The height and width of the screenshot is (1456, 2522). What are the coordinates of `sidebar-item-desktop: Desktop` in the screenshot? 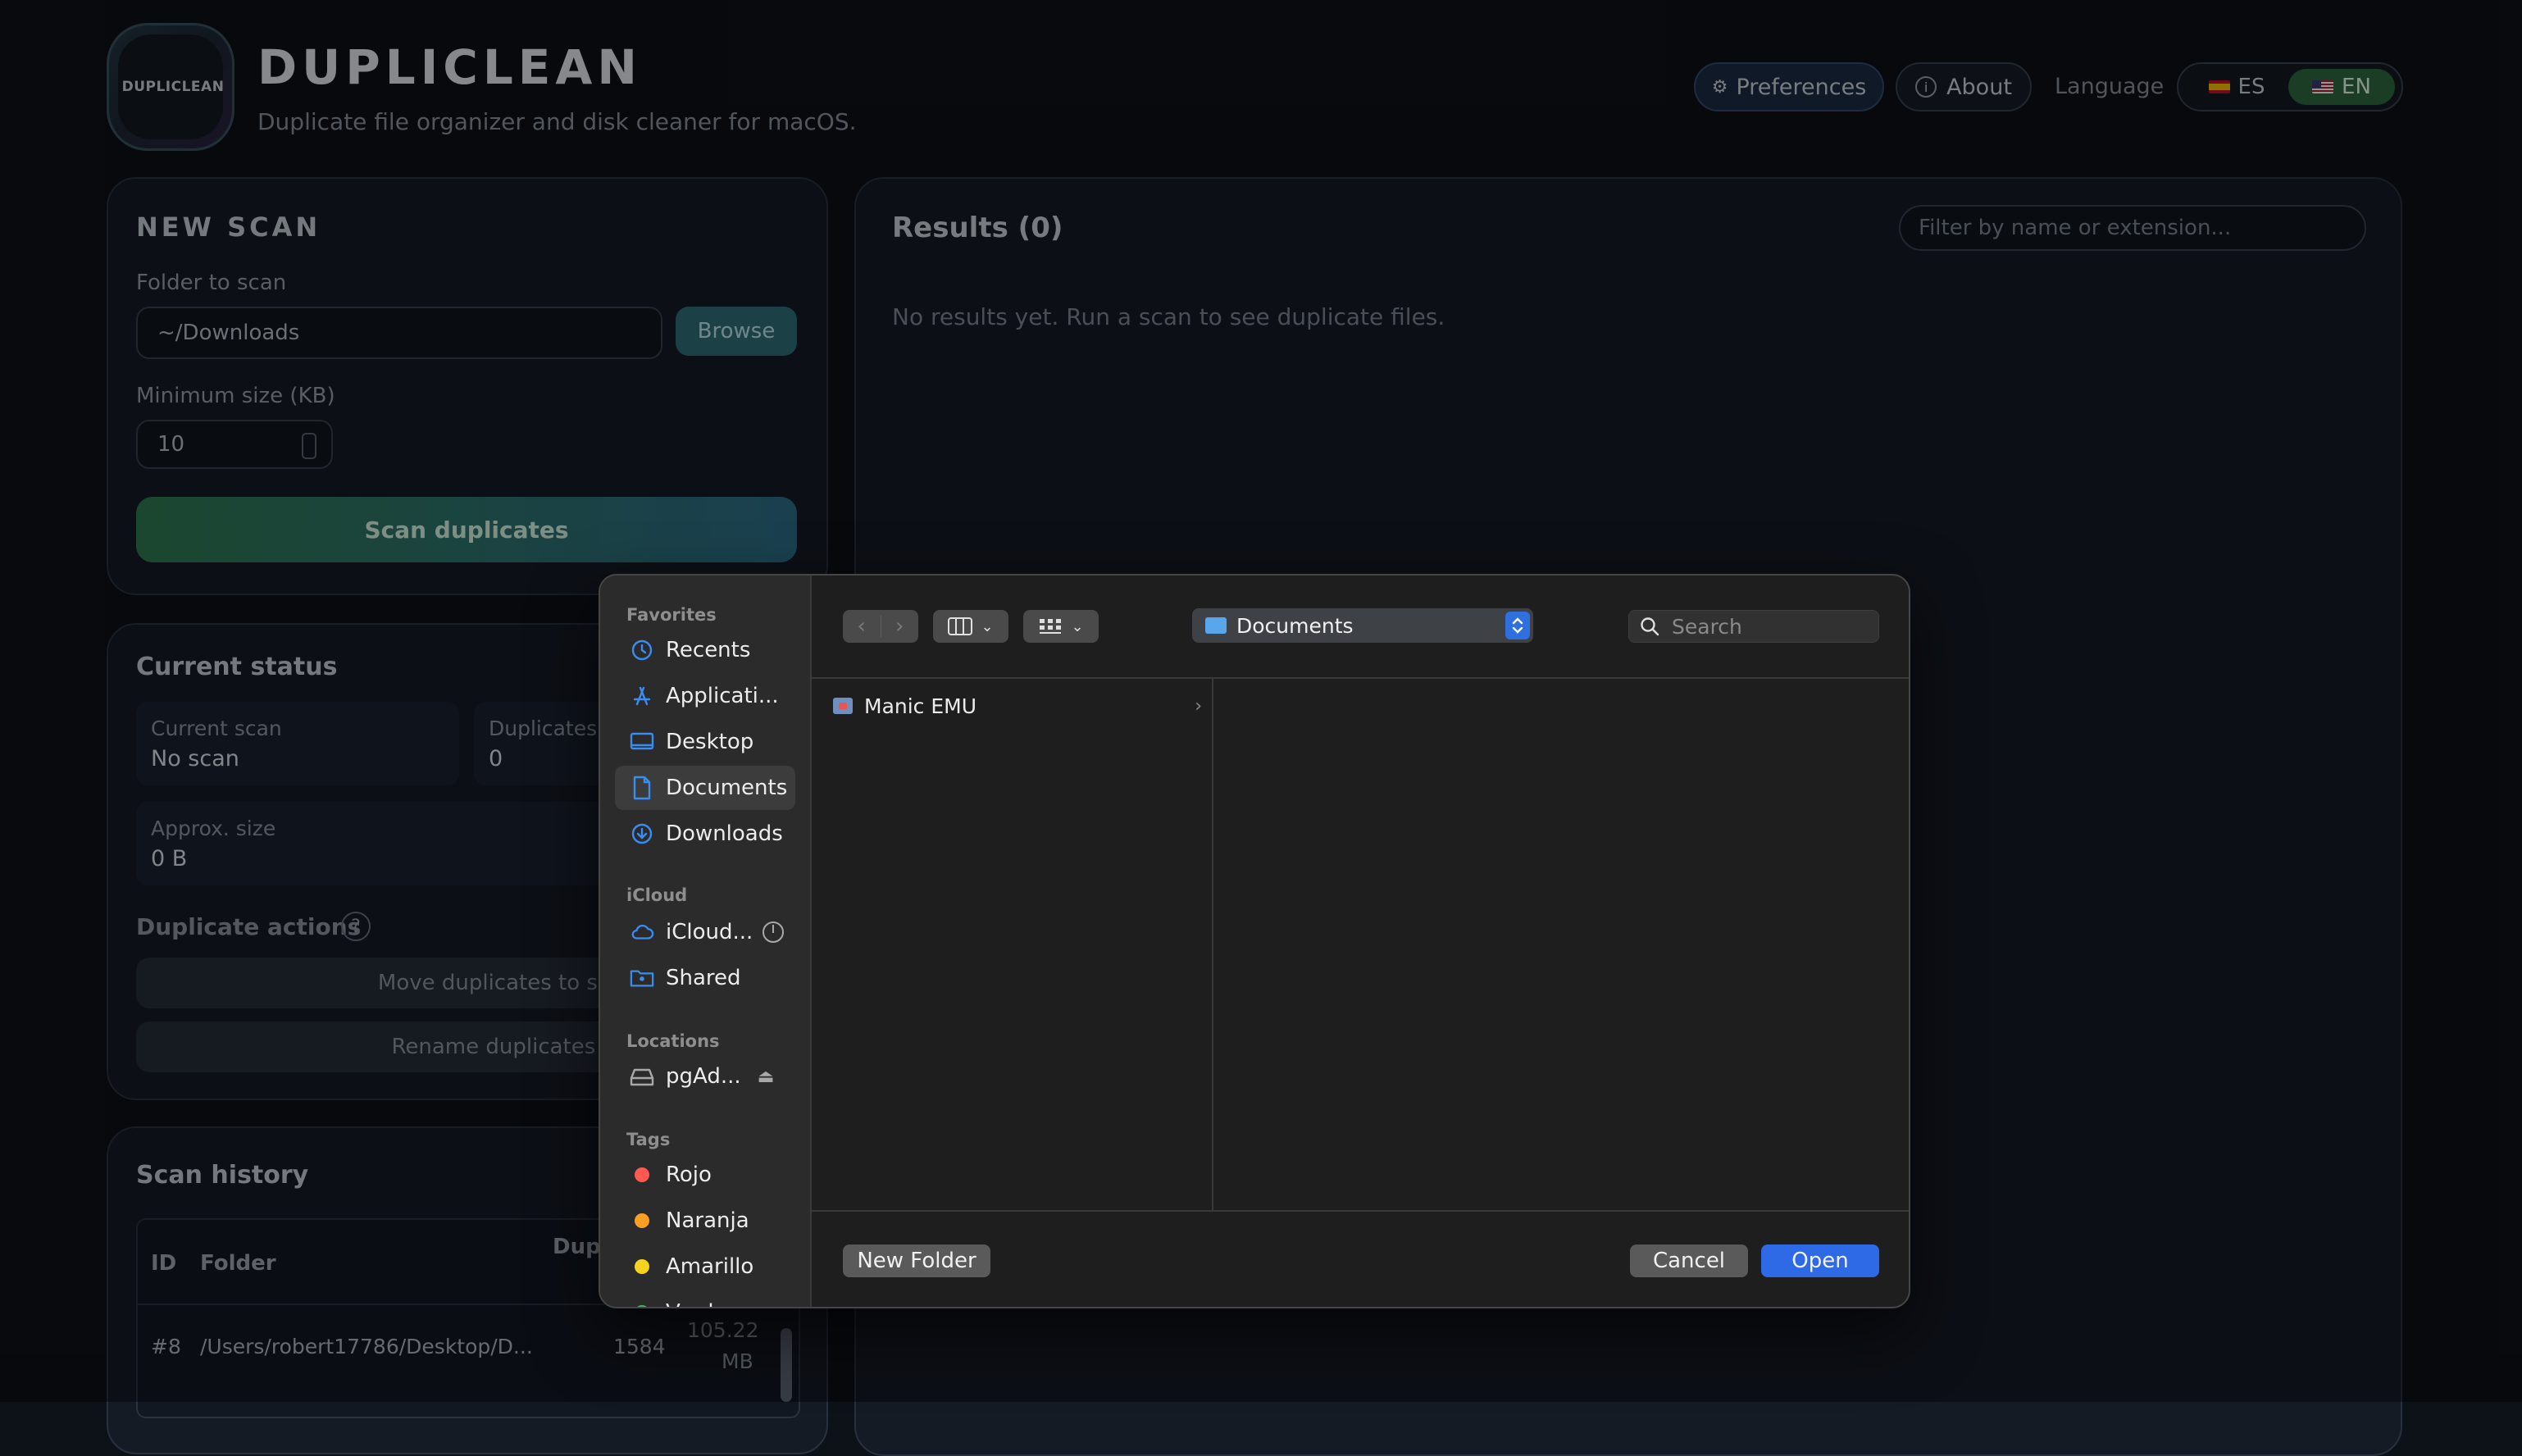 It's located at (705, 742).